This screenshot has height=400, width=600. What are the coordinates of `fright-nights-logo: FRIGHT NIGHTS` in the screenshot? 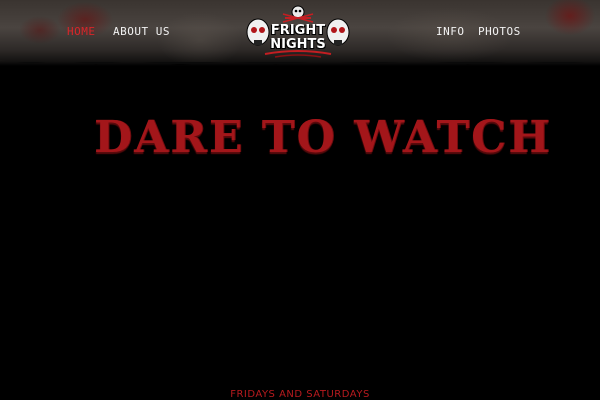 It's located at (298, 31).